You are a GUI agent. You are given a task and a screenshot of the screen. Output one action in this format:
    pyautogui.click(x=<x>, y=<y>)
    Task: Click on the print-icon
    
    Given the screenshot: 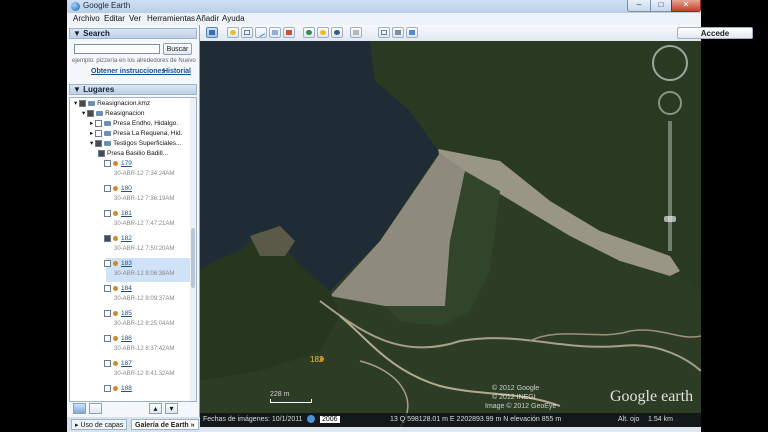 What is the action you would take?
    pyautogui.click(x=398, y=32)
    